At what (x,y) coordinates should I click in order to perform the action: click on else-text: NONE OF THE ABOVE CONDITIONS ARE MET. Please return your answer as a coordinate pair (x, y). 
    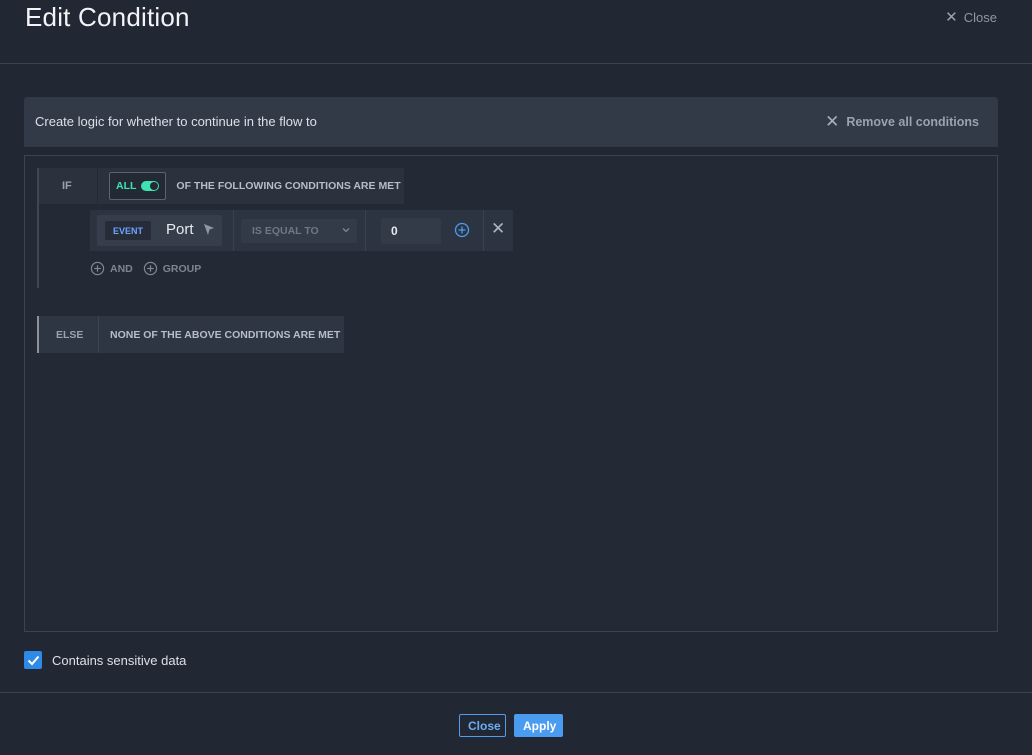
    Looking at the image, I should click on (221, 334).